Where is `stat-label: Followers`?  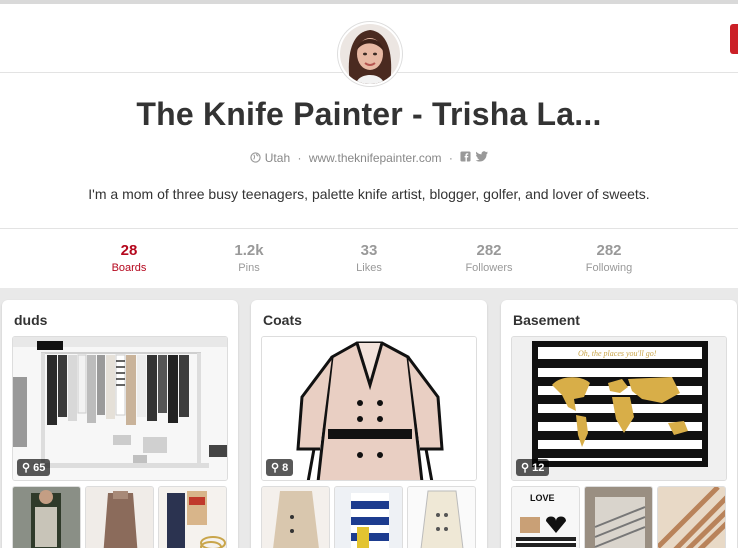
stat-label: Followers is located at coordinates (489, 268).